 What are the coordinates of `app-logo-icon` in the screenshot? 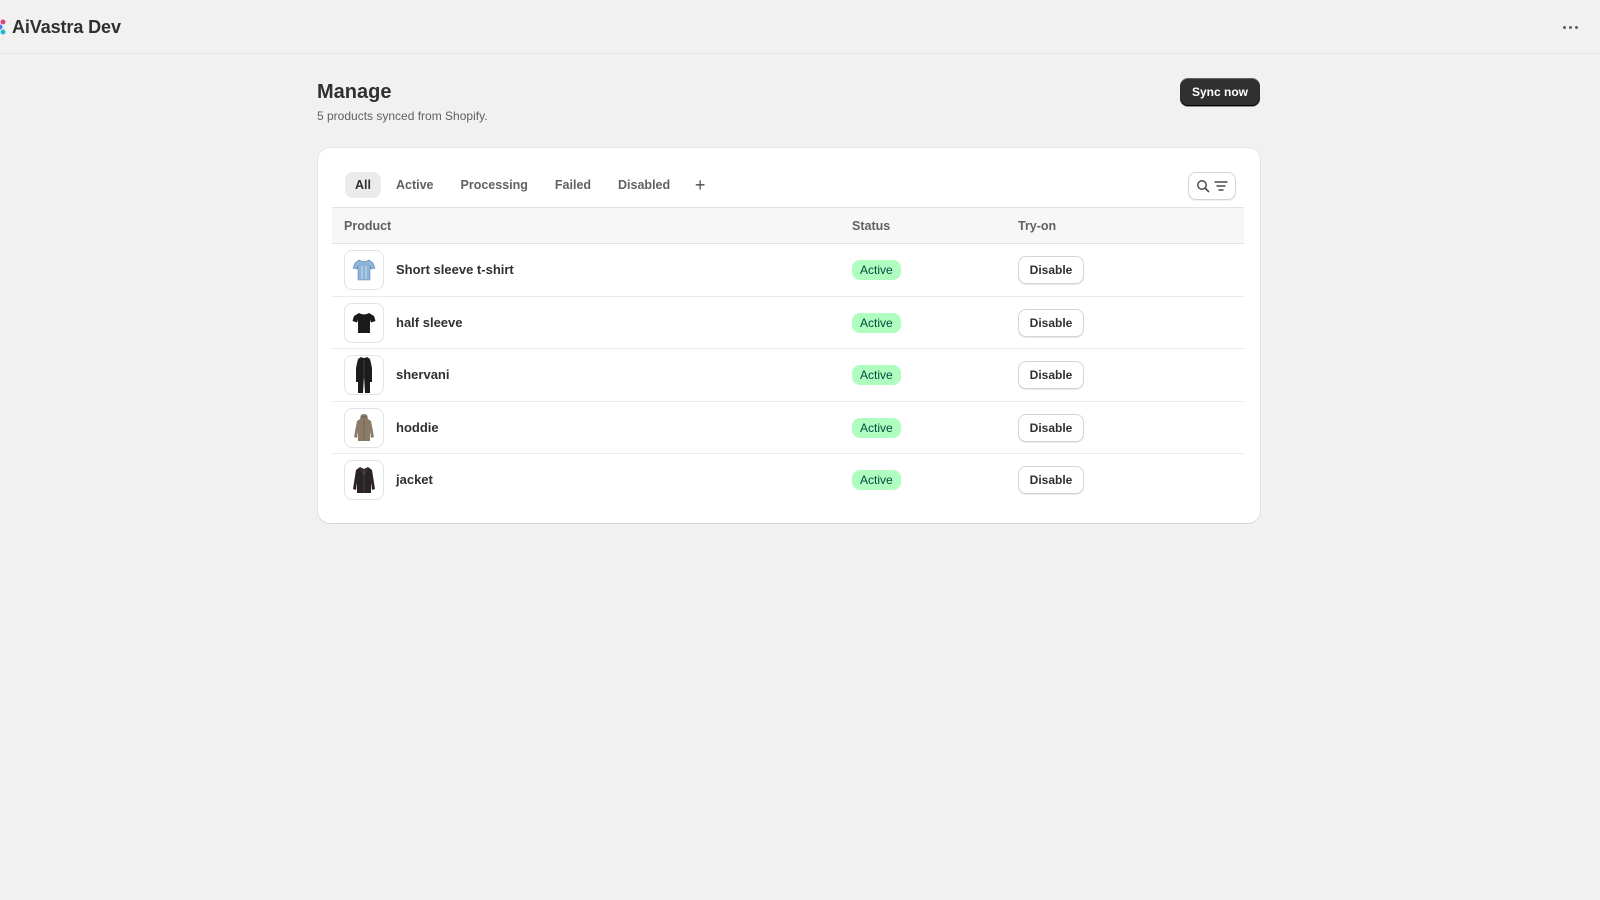 It's located at (3, 27).